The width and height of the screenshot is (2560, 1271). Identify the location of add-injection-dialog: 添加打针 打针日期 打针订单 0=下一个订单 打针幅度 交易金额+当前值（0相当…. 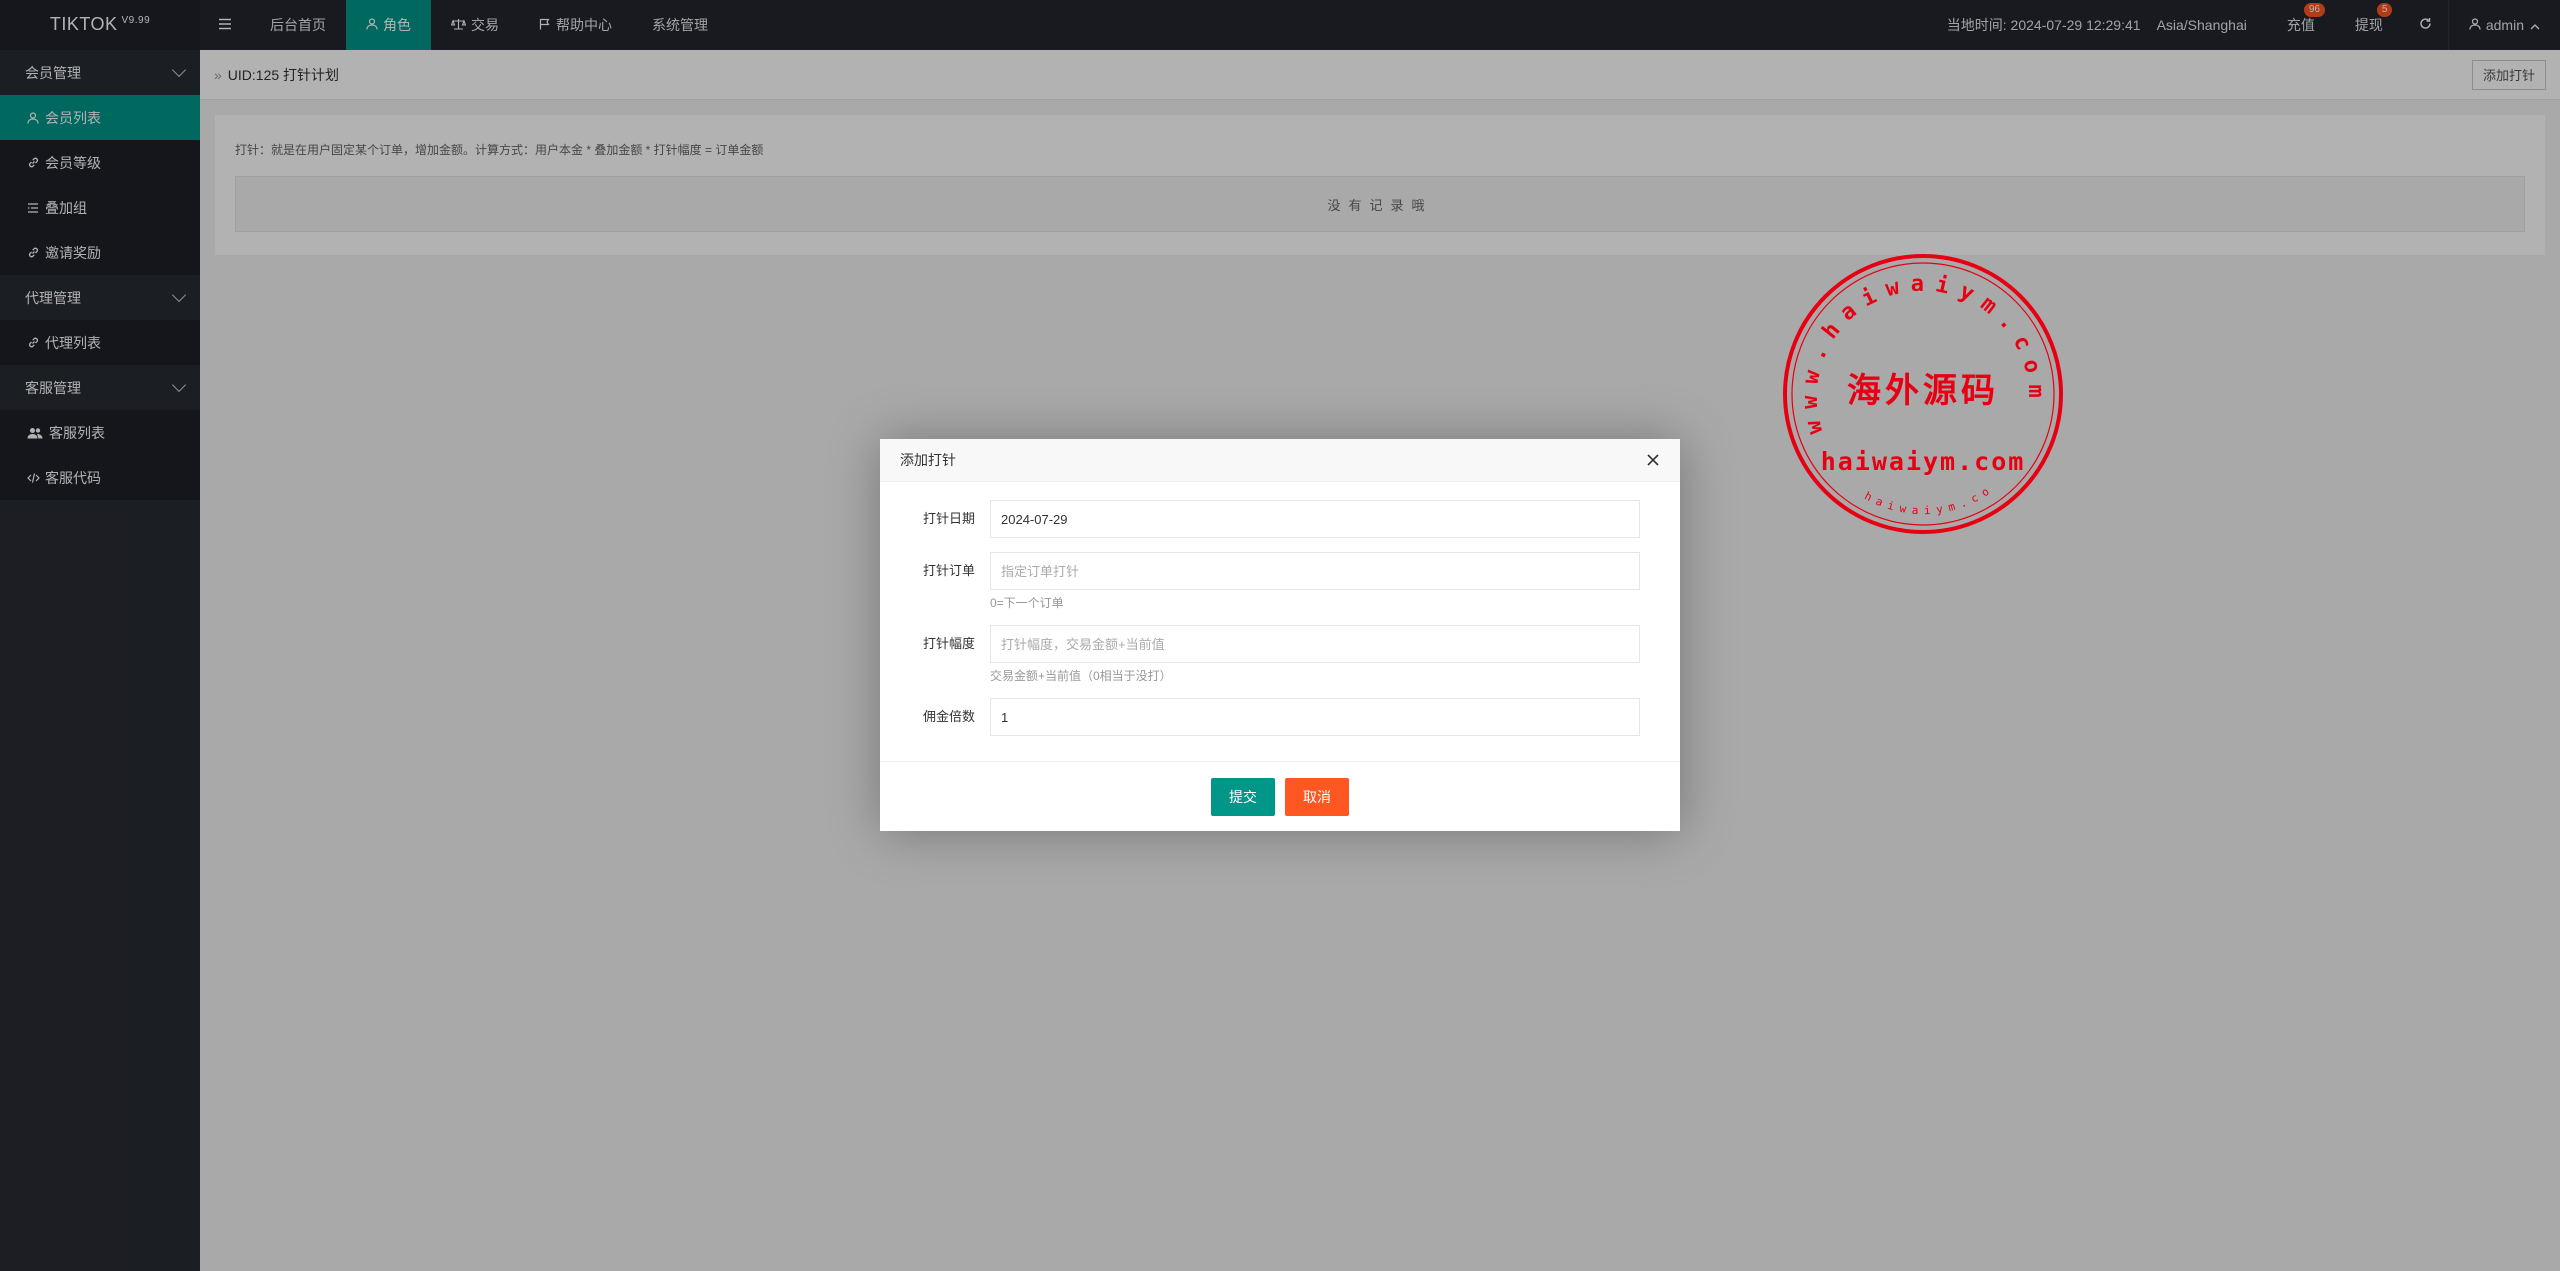
(1280, 635).